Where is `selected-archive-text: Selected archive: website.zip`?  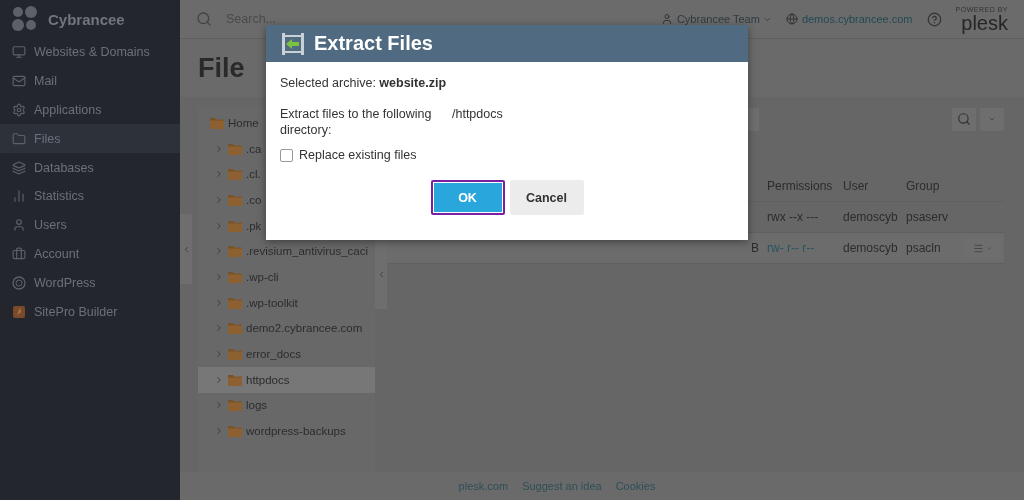
selected-archive-text: Selected archive: website.zip is located at coordinates (364, 83).